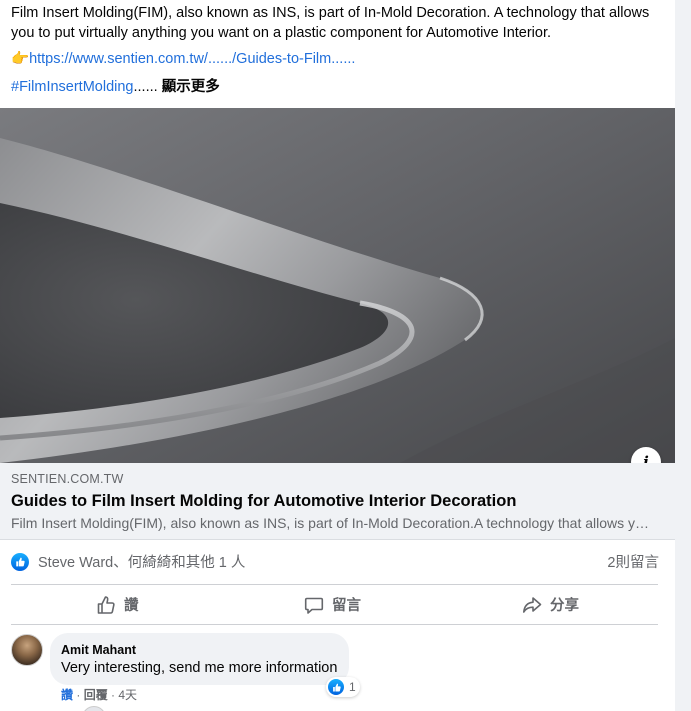 The image size is (691, 711). I want to click on pointing-hand-icon: 👉, so click(20, 59).